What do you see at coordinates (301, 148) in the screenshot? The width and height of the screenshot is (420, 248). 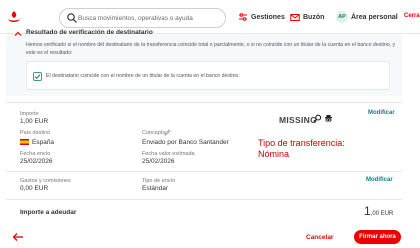 I see `transfer-type-annotation: Tipo de transferencia: Nómina` at bounding box center [301, 148].